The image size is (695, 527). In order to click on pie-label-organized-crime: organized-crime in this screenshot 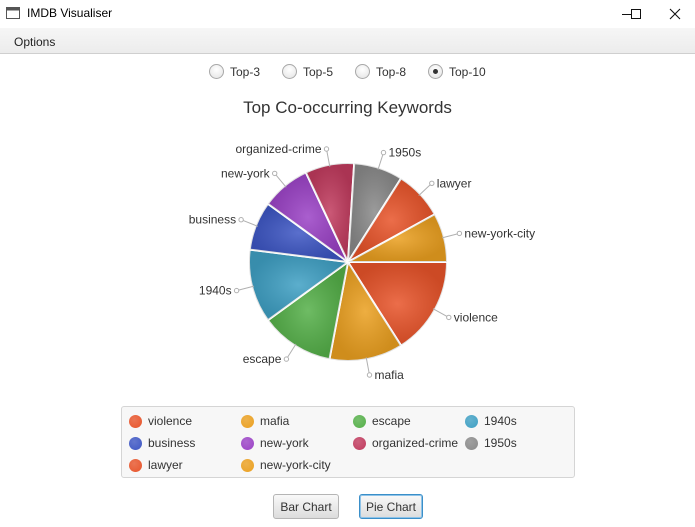, I will do `click(278, 149)`.